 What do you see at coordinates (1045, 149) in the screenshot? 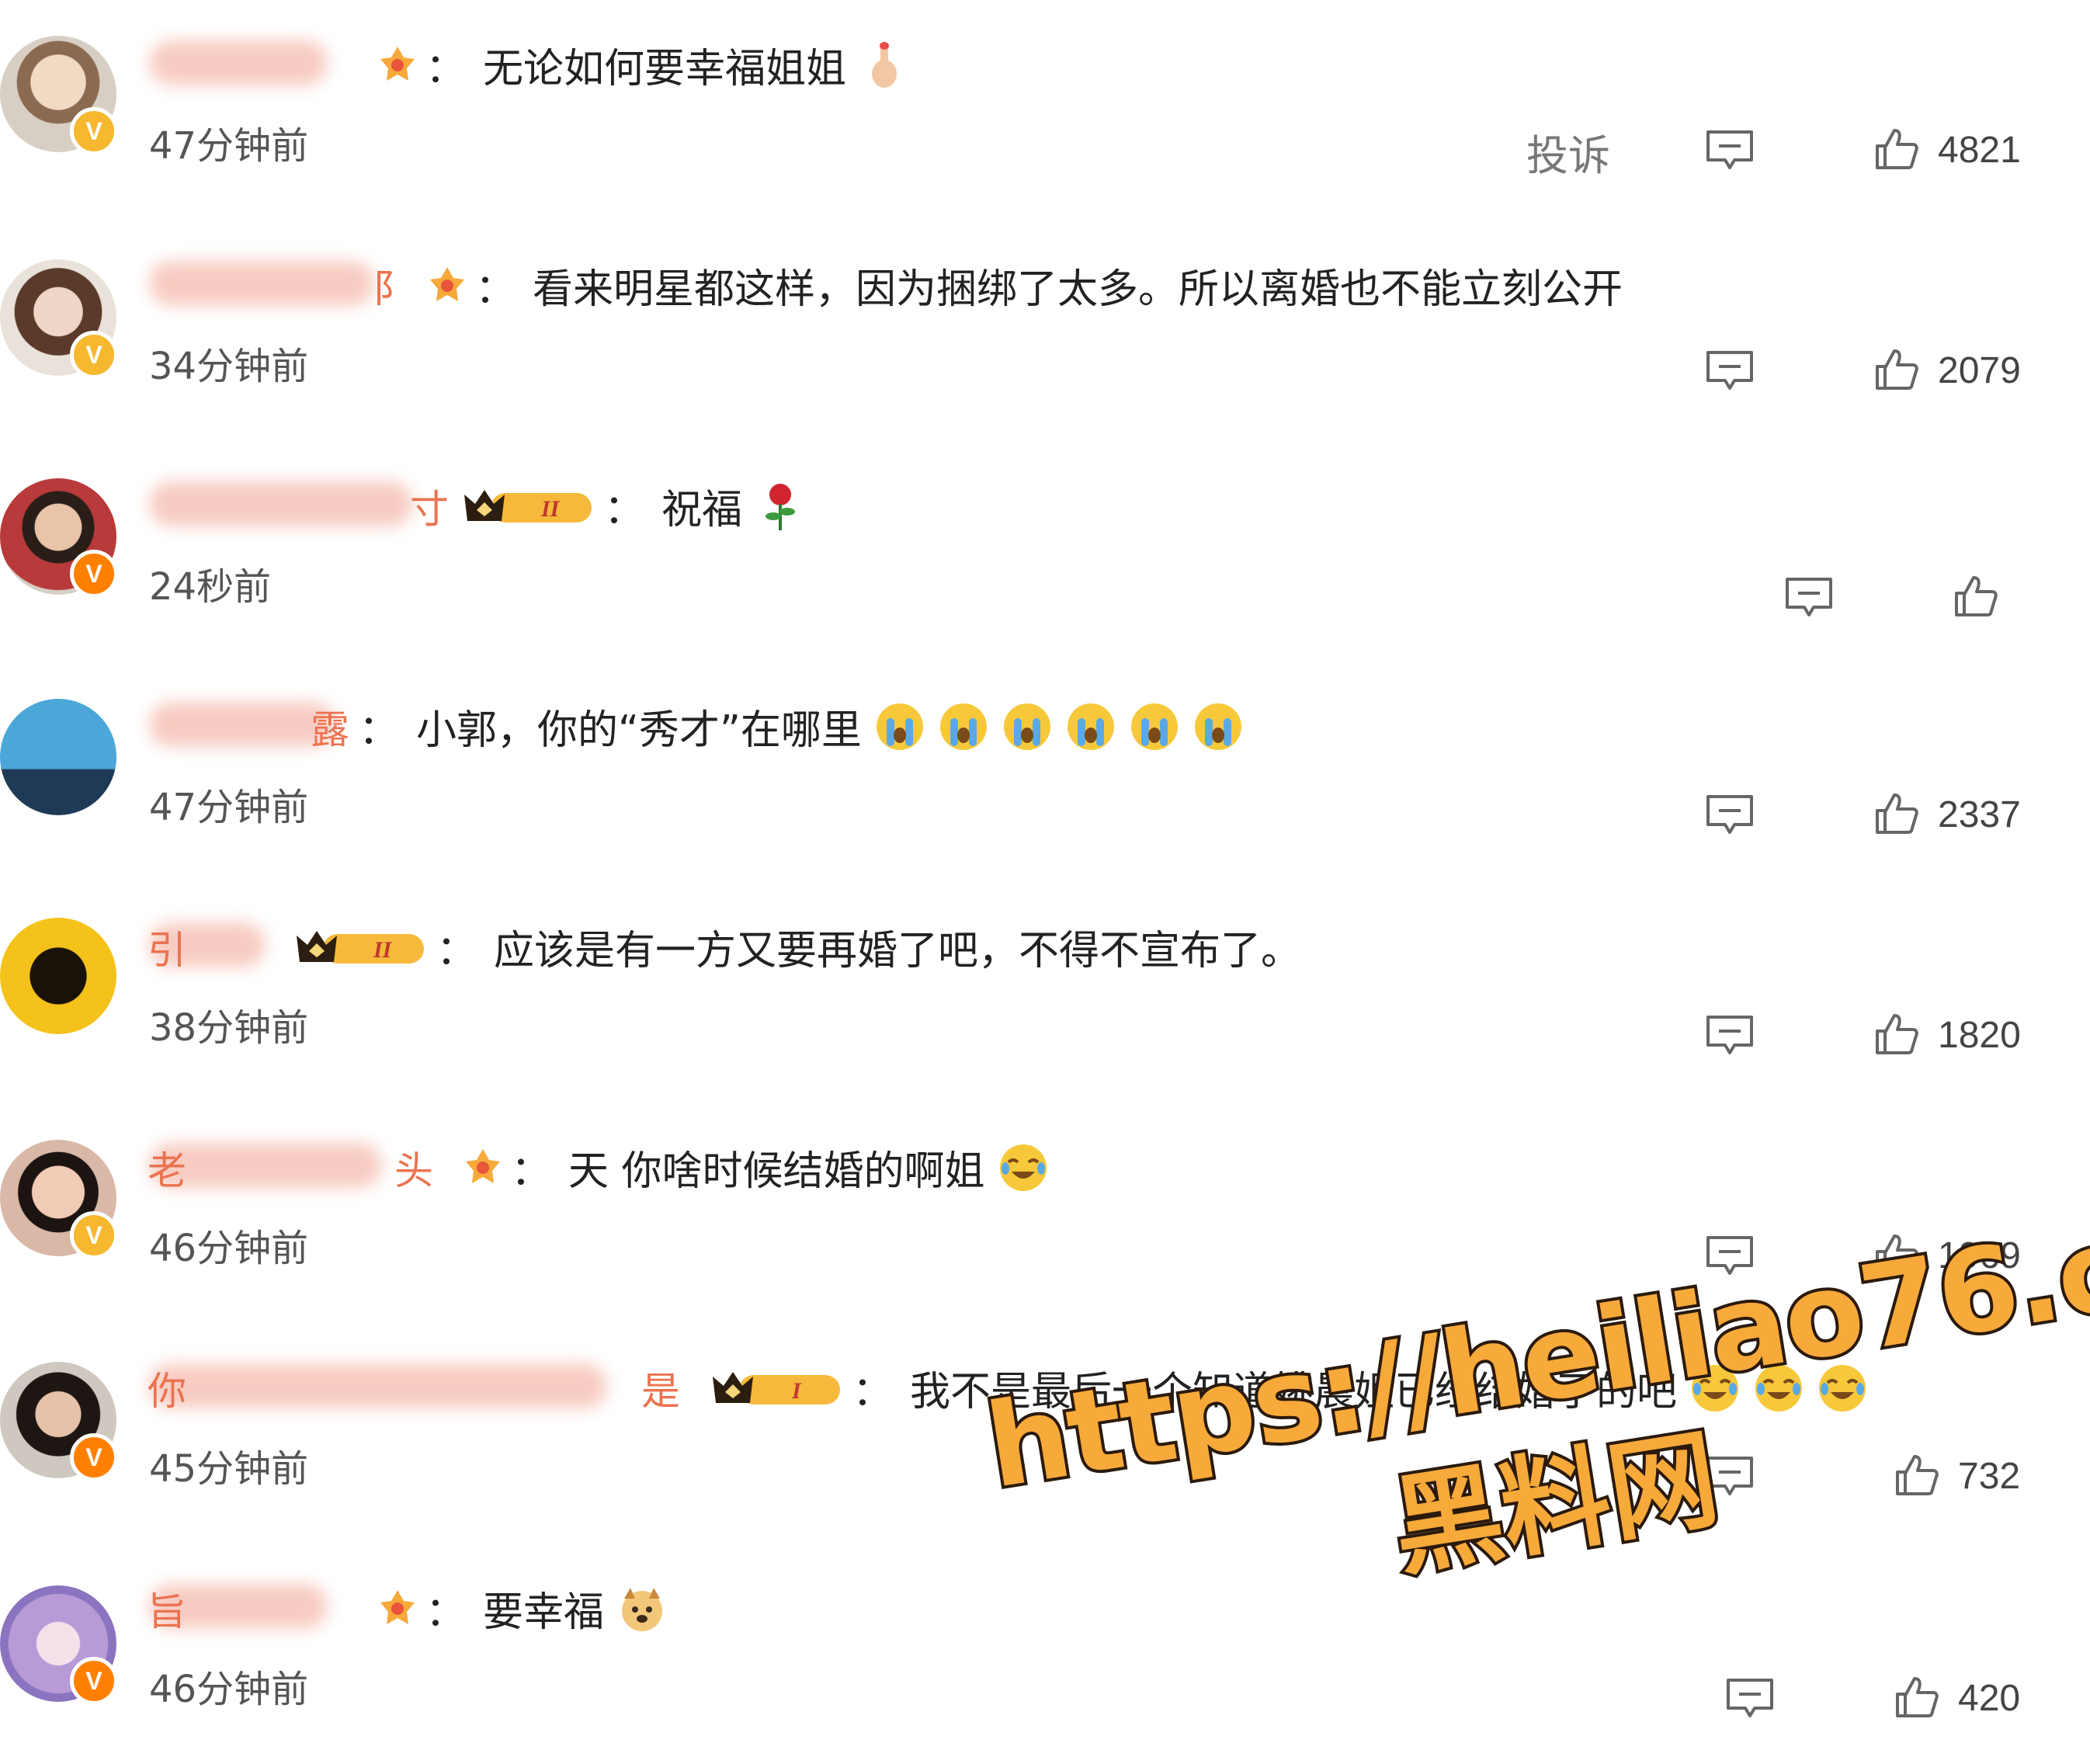
I see `comment-actions: 投诉 4821` at bounding box center [1045, 149].